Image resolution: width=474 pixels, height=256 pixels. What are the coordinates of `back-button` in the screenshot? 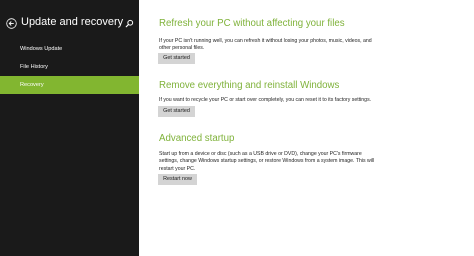 It's located at (11, 23).